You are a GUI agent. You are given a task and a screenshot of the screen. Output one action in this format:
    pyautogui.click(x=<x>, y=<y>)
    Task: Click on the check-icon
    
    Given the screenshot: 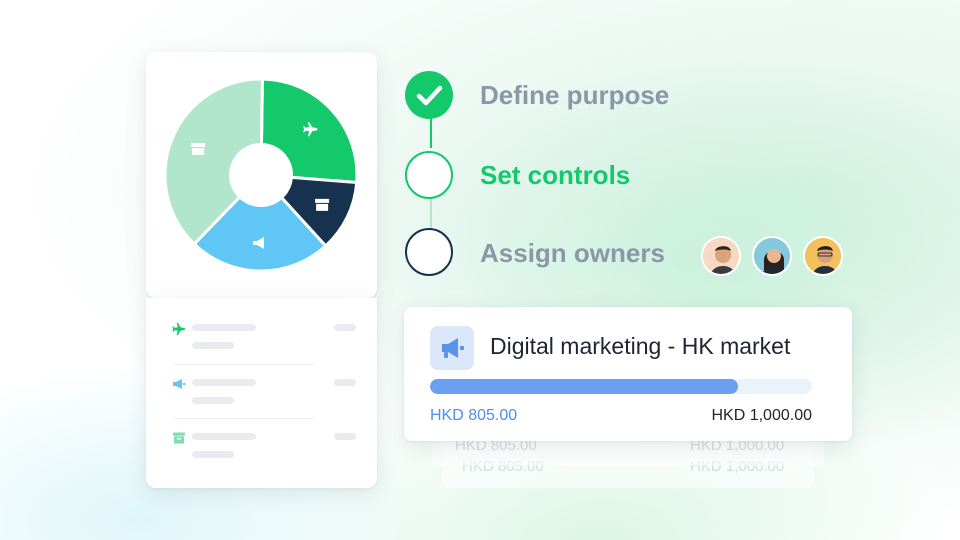 What is the action you would take?
    pyautogui.click(x=429, y=95)
    